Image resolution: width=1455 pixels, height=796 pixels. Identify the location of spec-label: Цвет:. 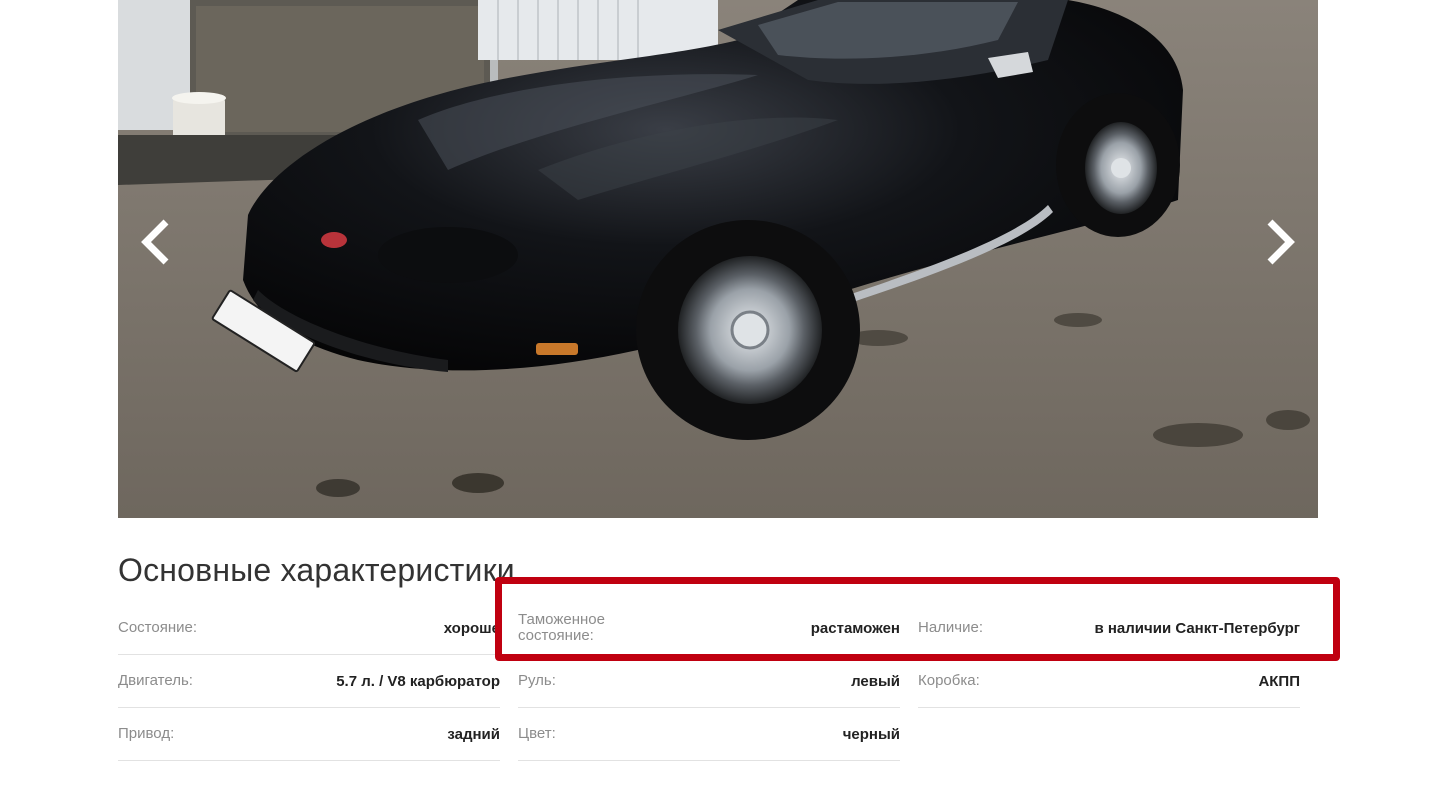
(537, 733).